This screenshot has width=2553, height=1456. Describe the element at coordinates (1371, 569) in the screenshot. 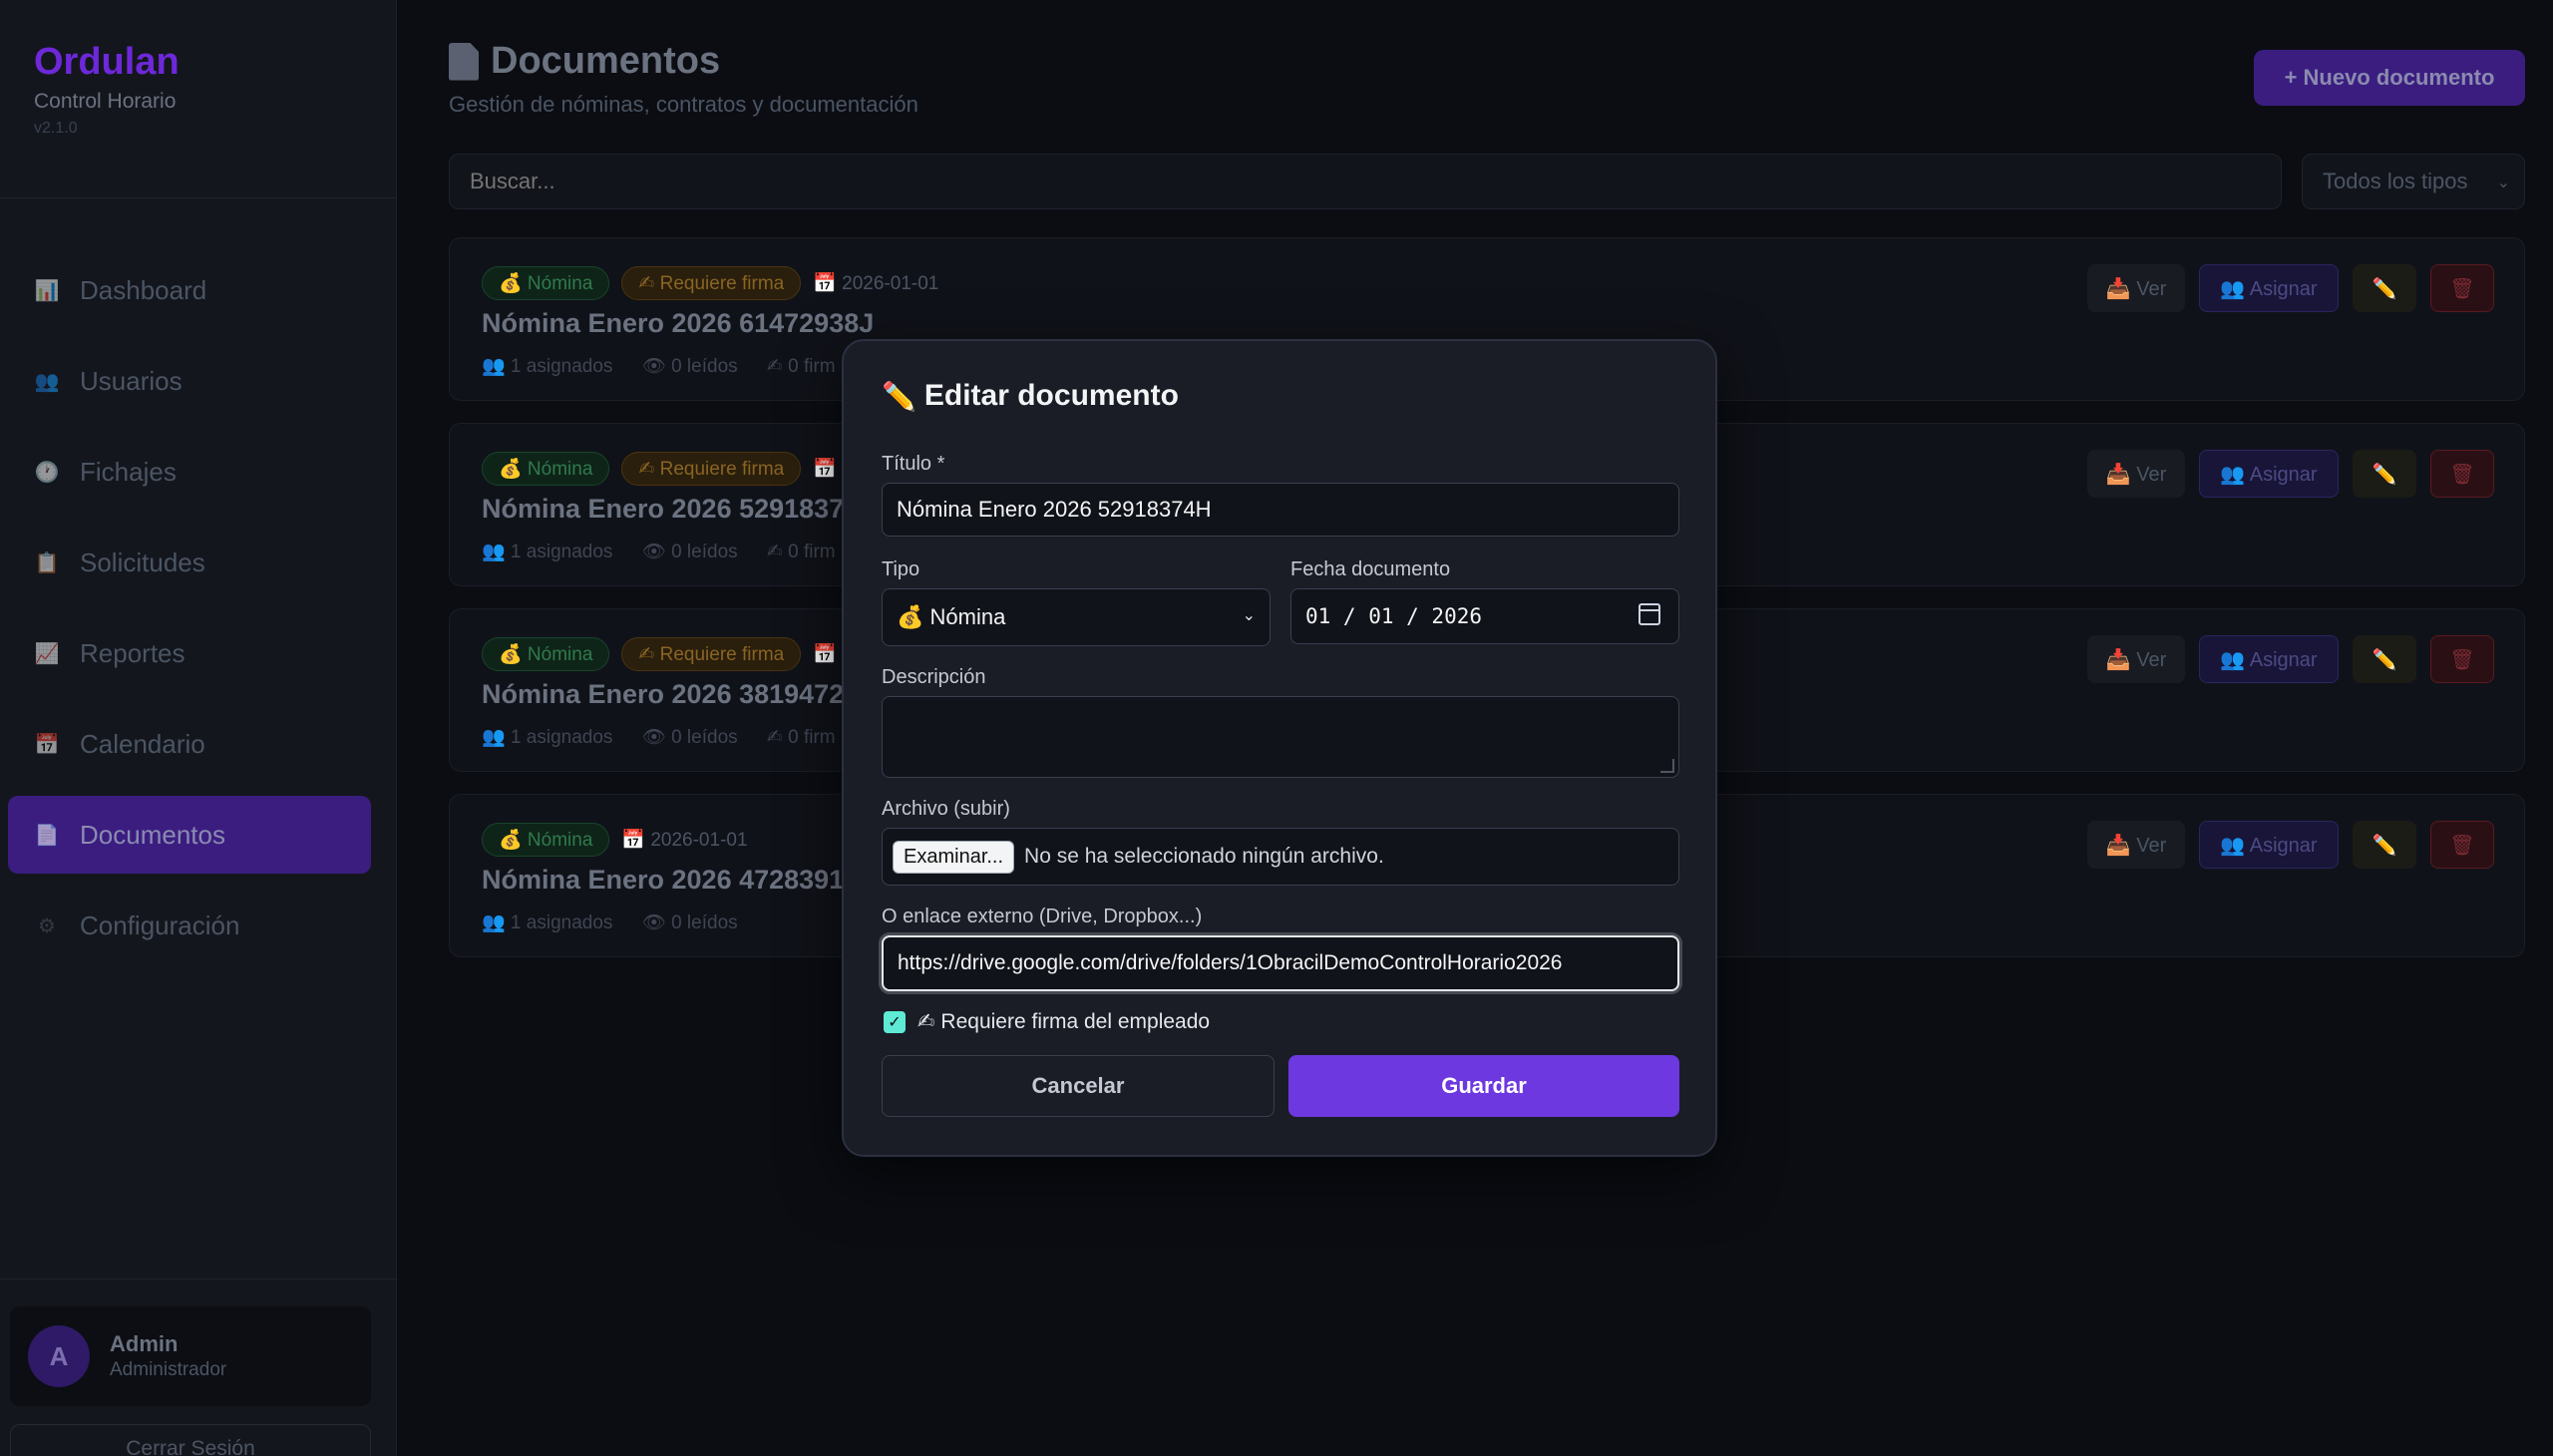

I see `date-label: Fecha documento` at that location.